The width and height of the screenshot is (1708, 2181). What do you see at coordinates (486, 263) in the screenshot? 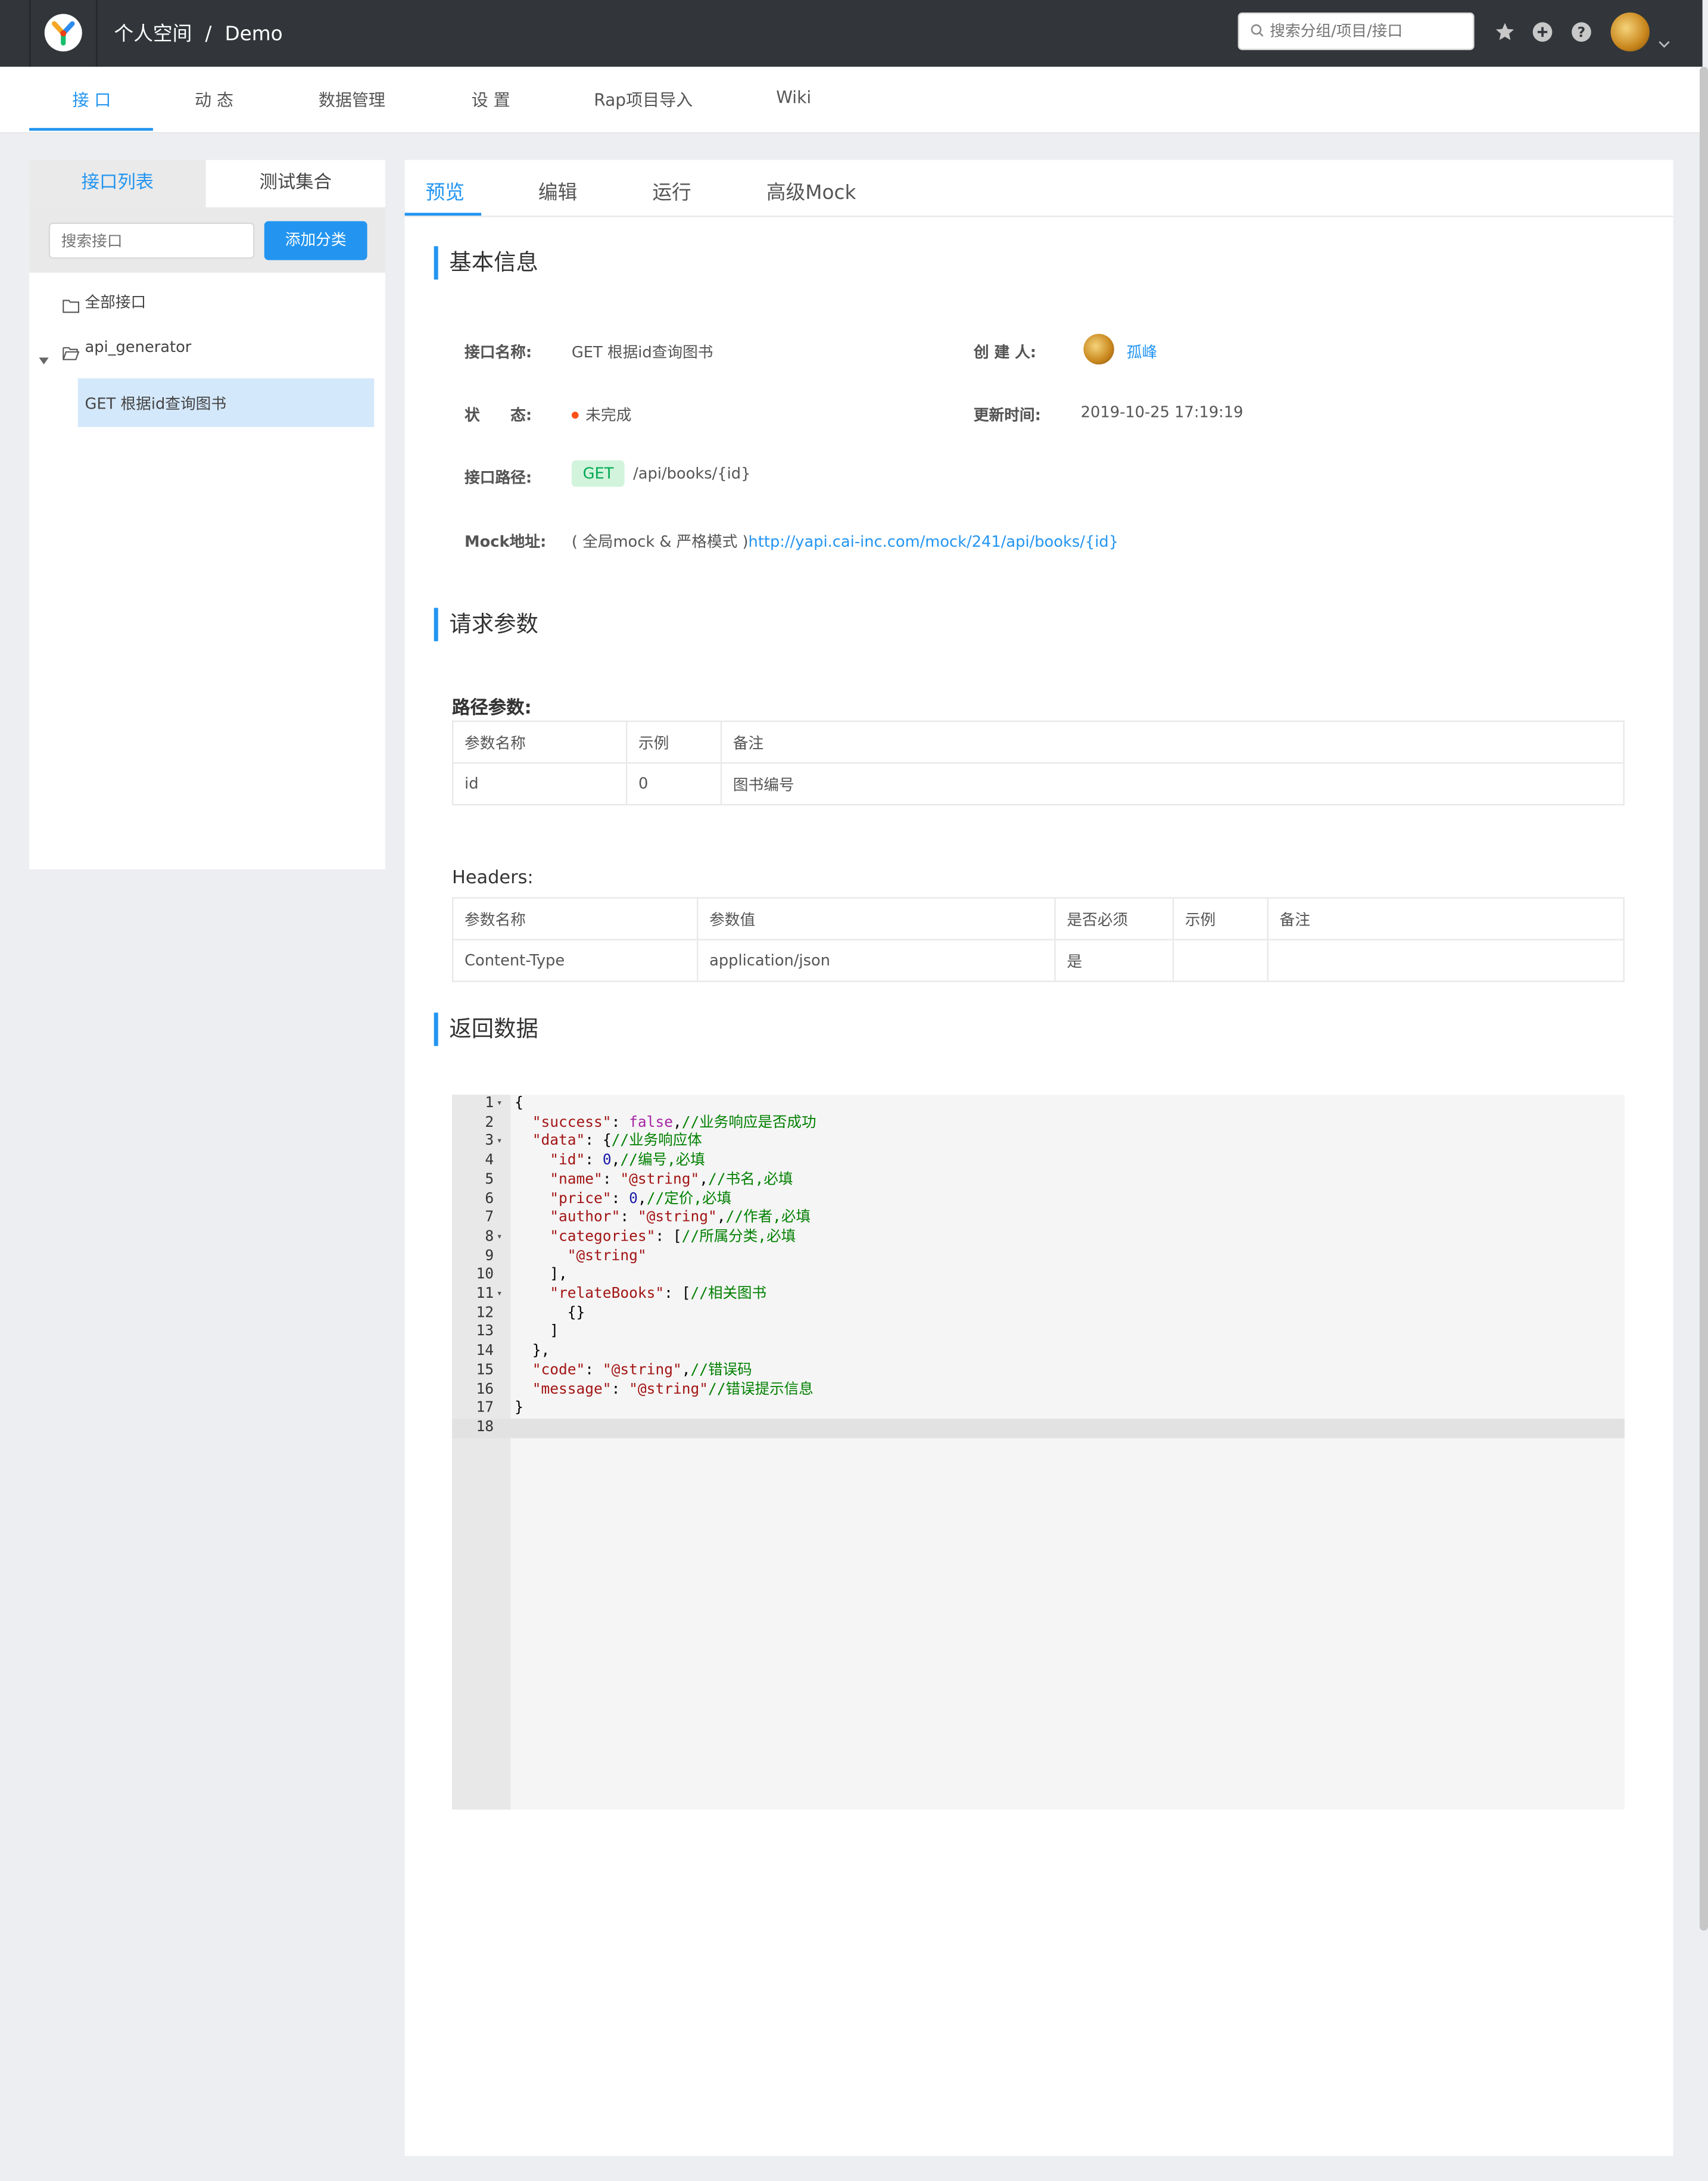
I see `section-basic-info: 基本信息` at bounding box center [486, 263].